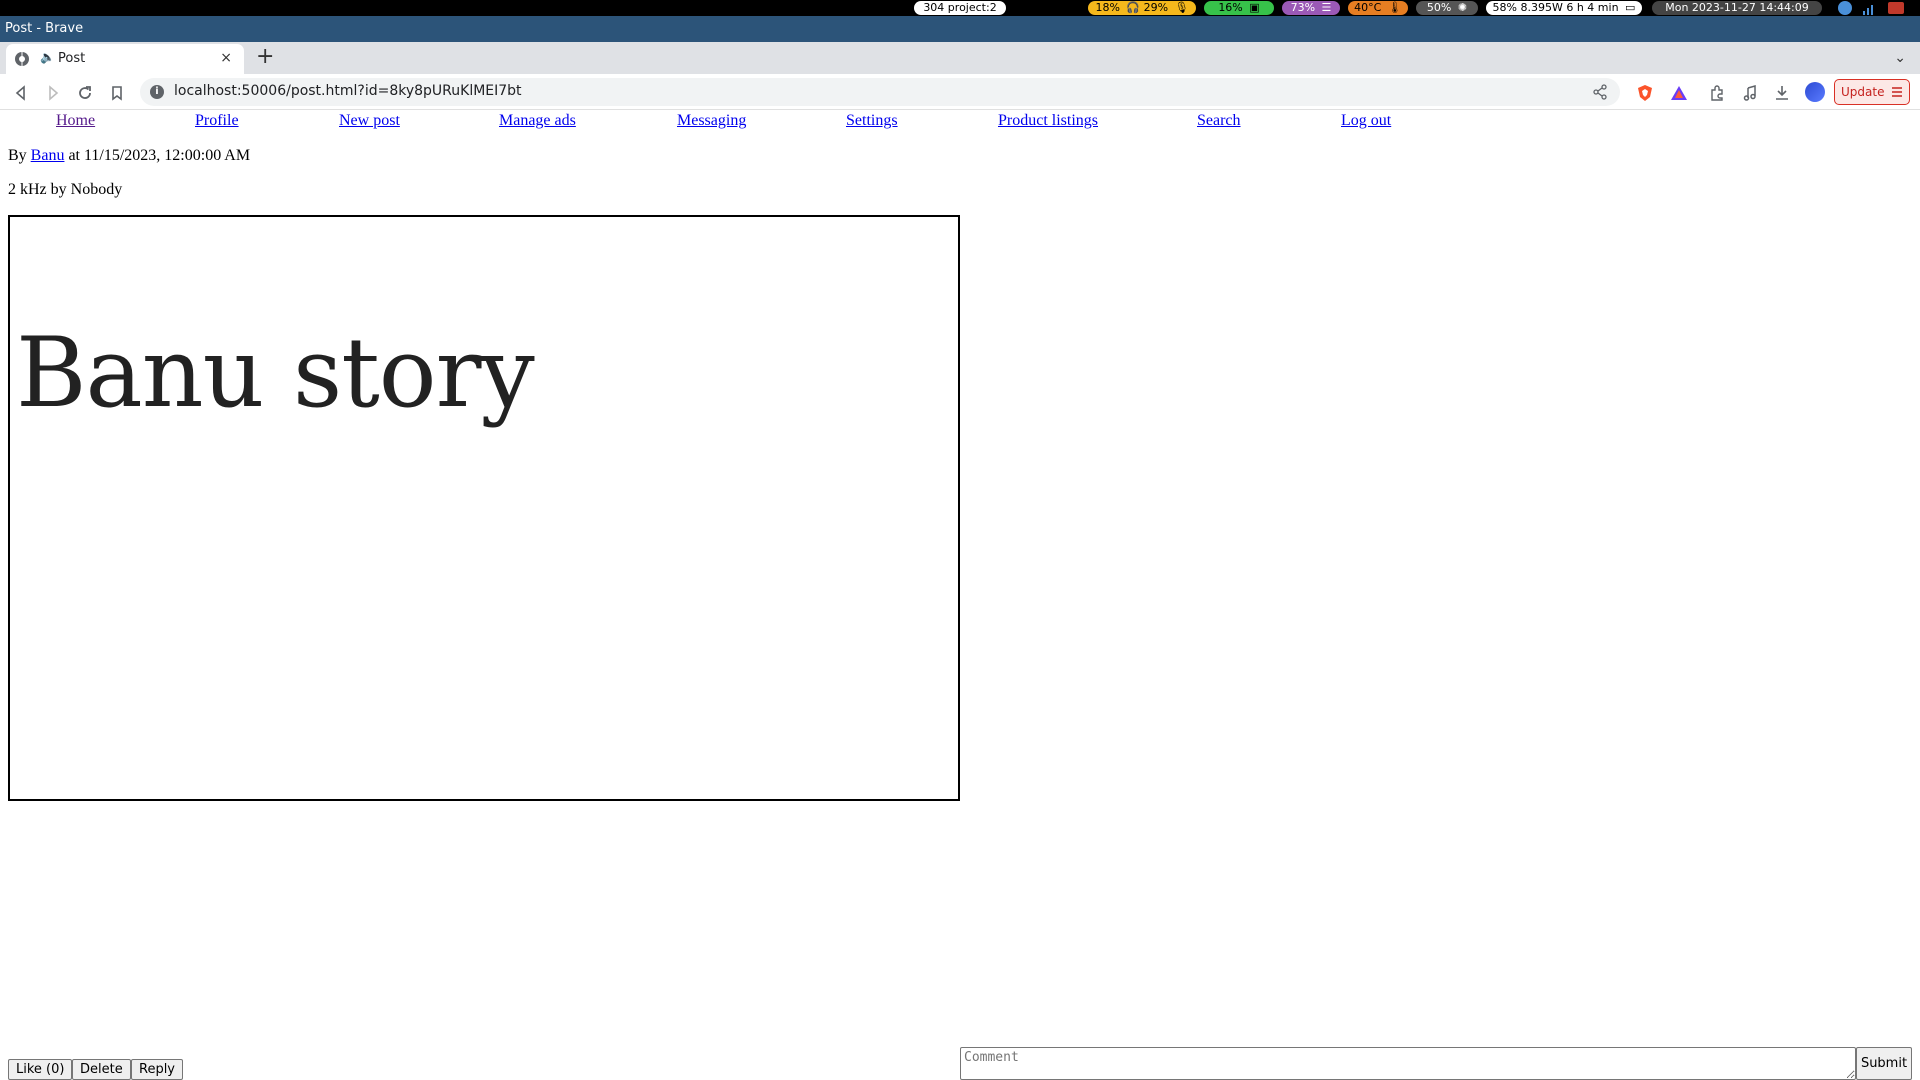  I want to click on track-info: 2 kHz by Nobody, so click(65, 189).